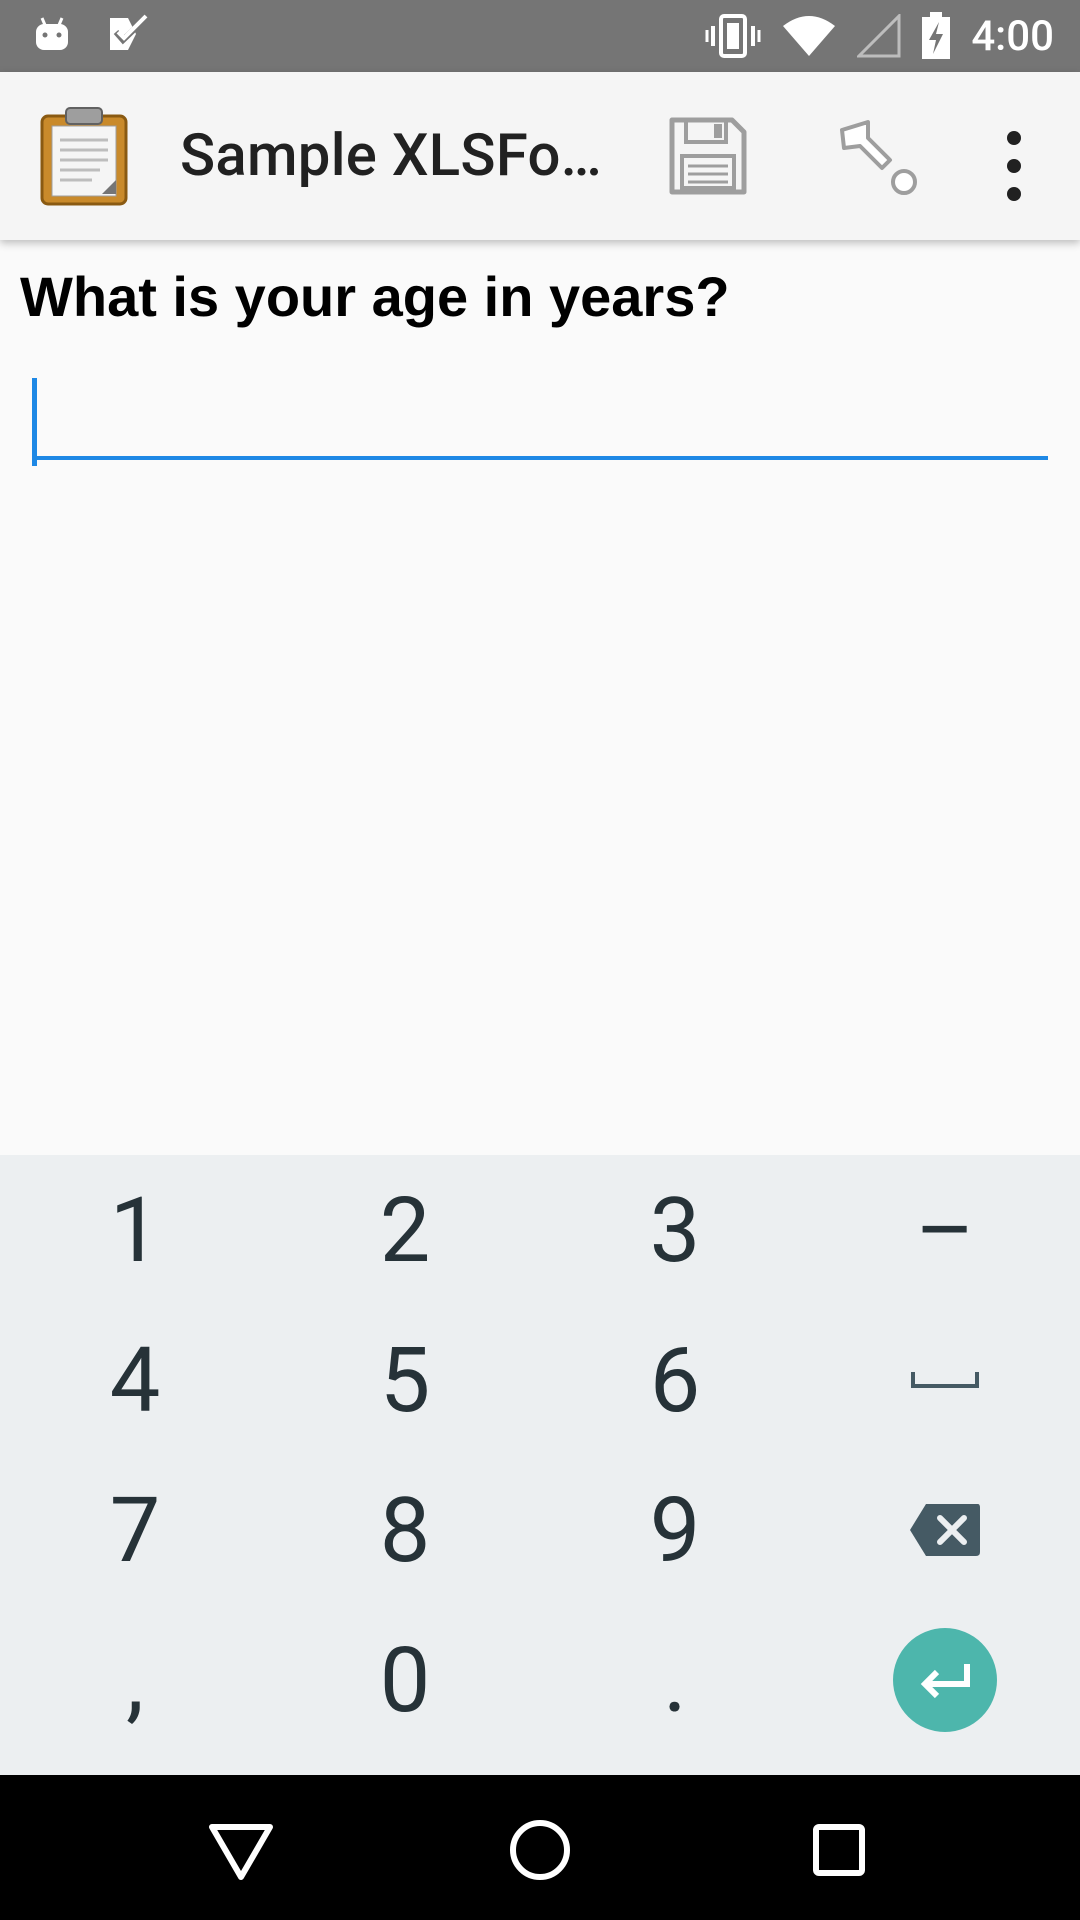  Describe the element at coordinates (405, 1380) in the screenshot. I see `key-5: 5` at that location.